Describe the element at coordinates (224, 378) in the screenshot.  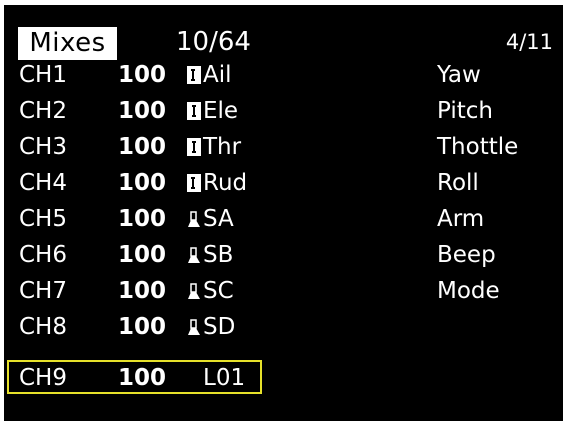
I see `mix-source: L01` at that location.